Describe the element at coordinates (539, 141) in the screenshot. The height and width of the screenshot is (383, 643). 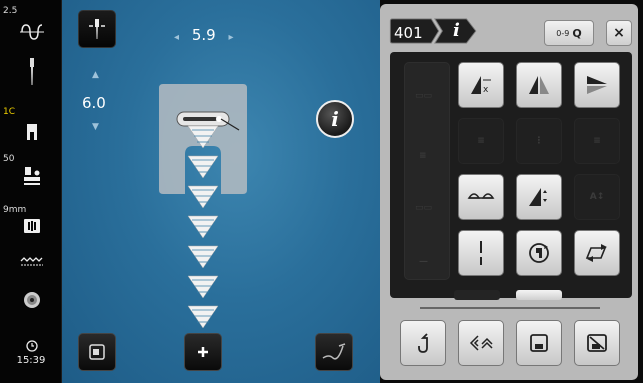
I see `disabled-function-b: ⋮` at that location.